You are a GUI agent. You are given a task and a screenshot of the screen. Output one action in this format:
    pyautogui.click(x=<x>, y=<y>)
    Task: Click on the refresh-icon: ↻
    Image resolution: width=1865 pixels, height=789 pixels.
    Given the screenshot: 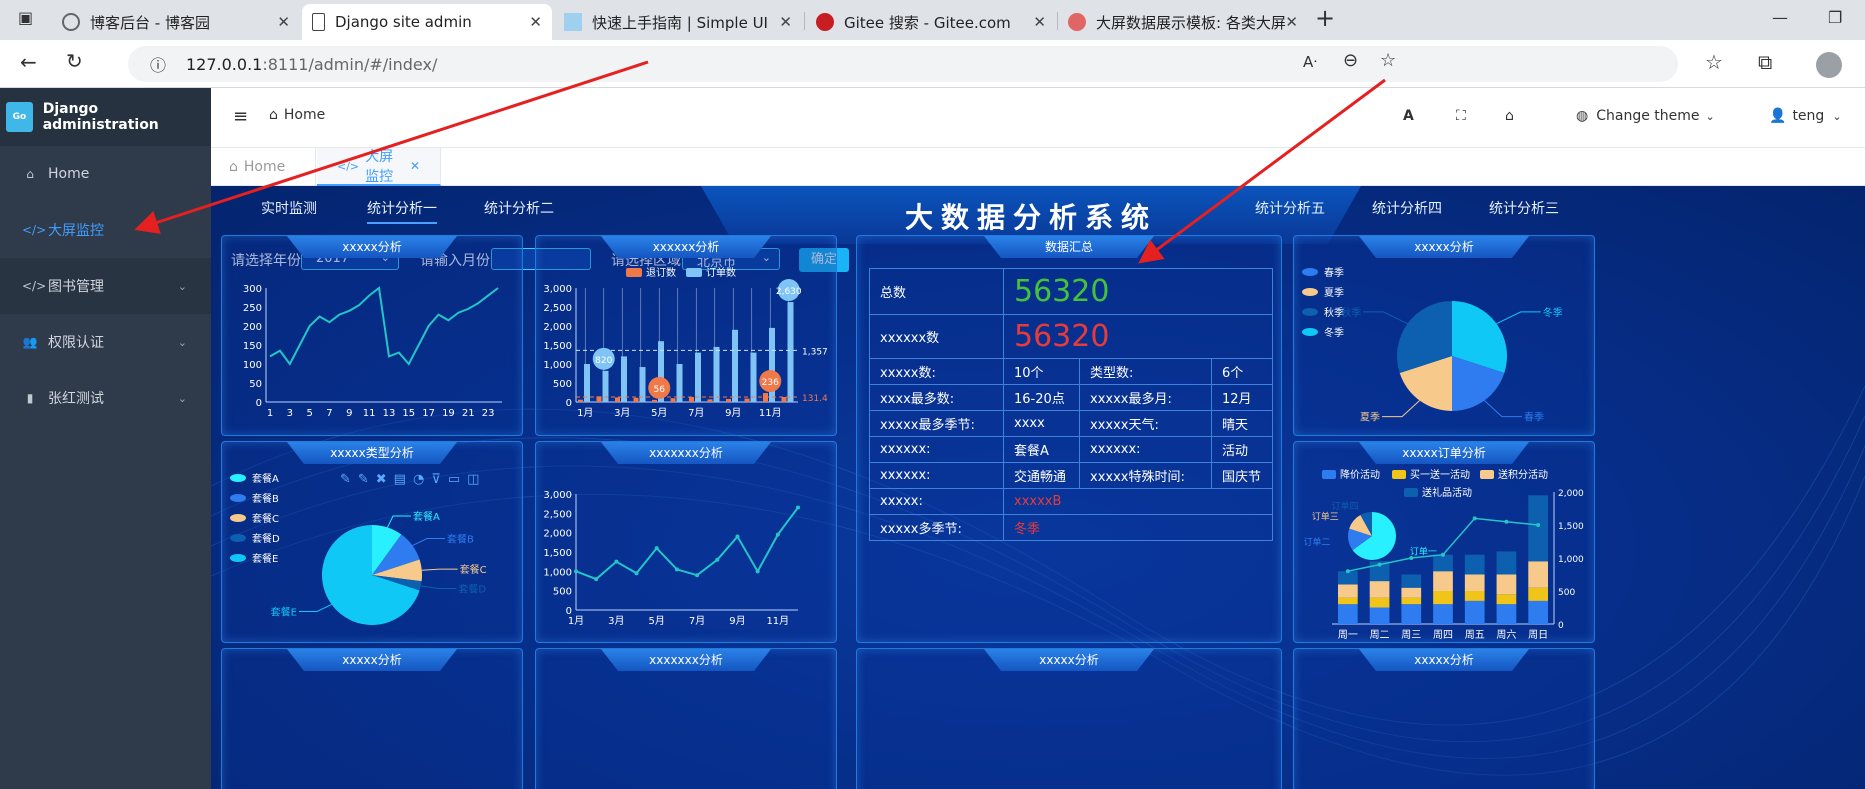 What is the action you would take?
    pyautogui.click(x=74, y=61)
    